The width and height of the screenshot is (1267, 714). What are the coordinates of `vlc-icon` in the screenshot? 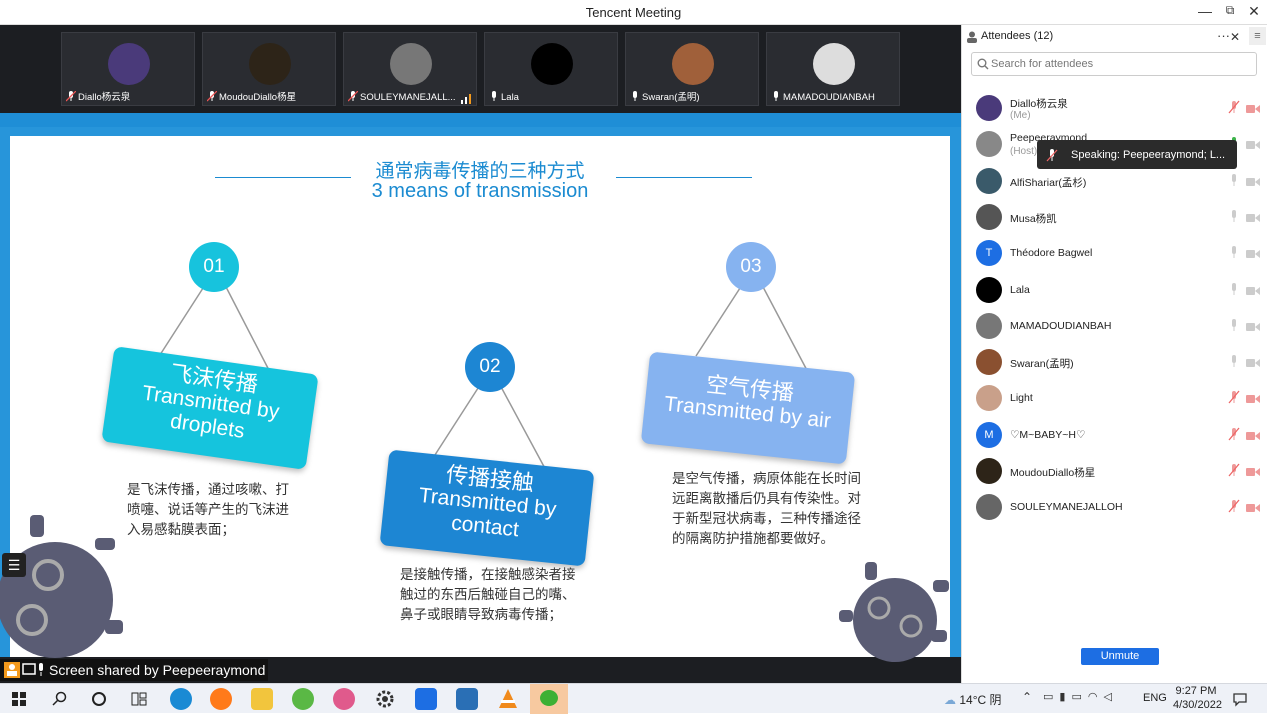 It's located at (508, 699).